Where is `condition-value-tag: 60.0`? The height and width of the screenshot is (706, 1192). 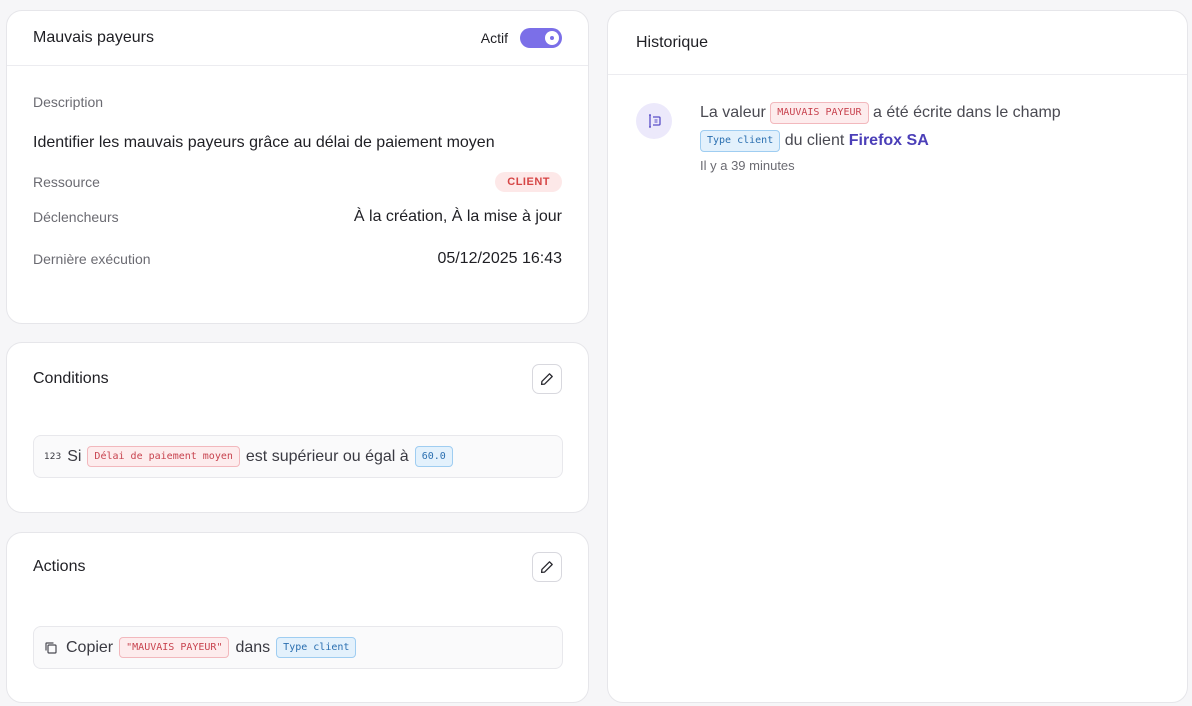
condition-value-tag: 60.0 is located at coordinates (433, 456).